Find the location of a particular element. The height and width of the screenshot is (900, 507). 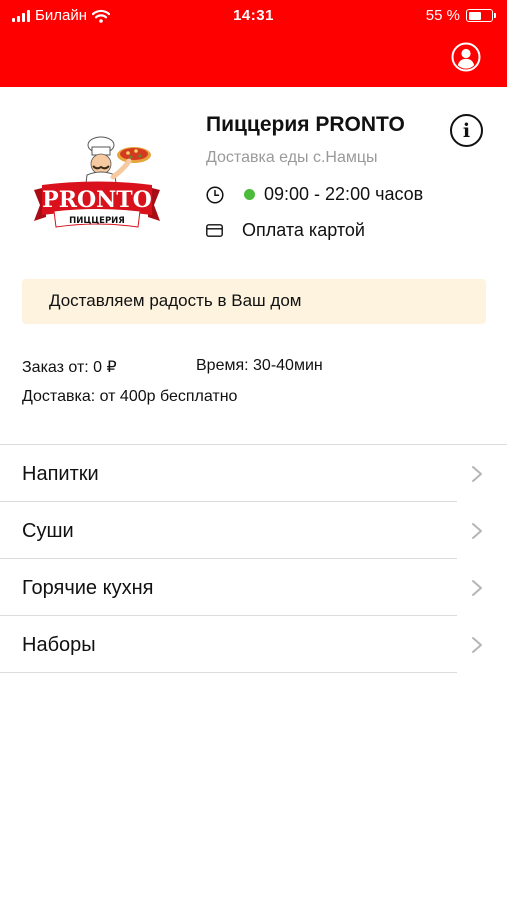

top-bar: Билайн 14:31 55 % is located at coordinates (253, 43).